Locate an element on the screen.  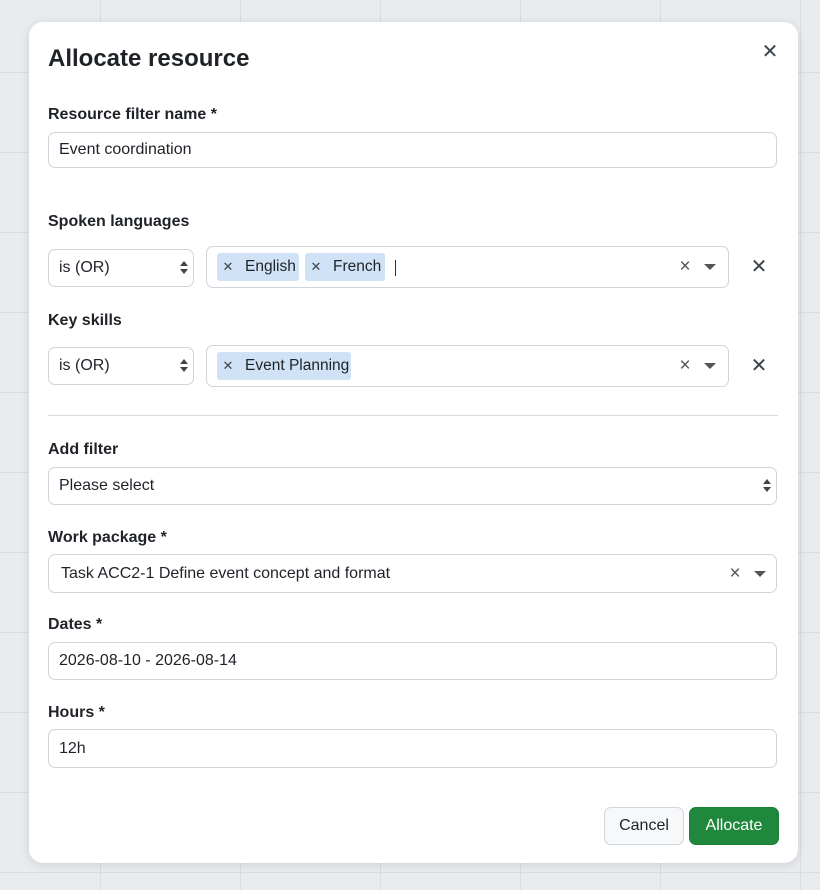
hours-label: Hours * is located at coordinates (76, 712).